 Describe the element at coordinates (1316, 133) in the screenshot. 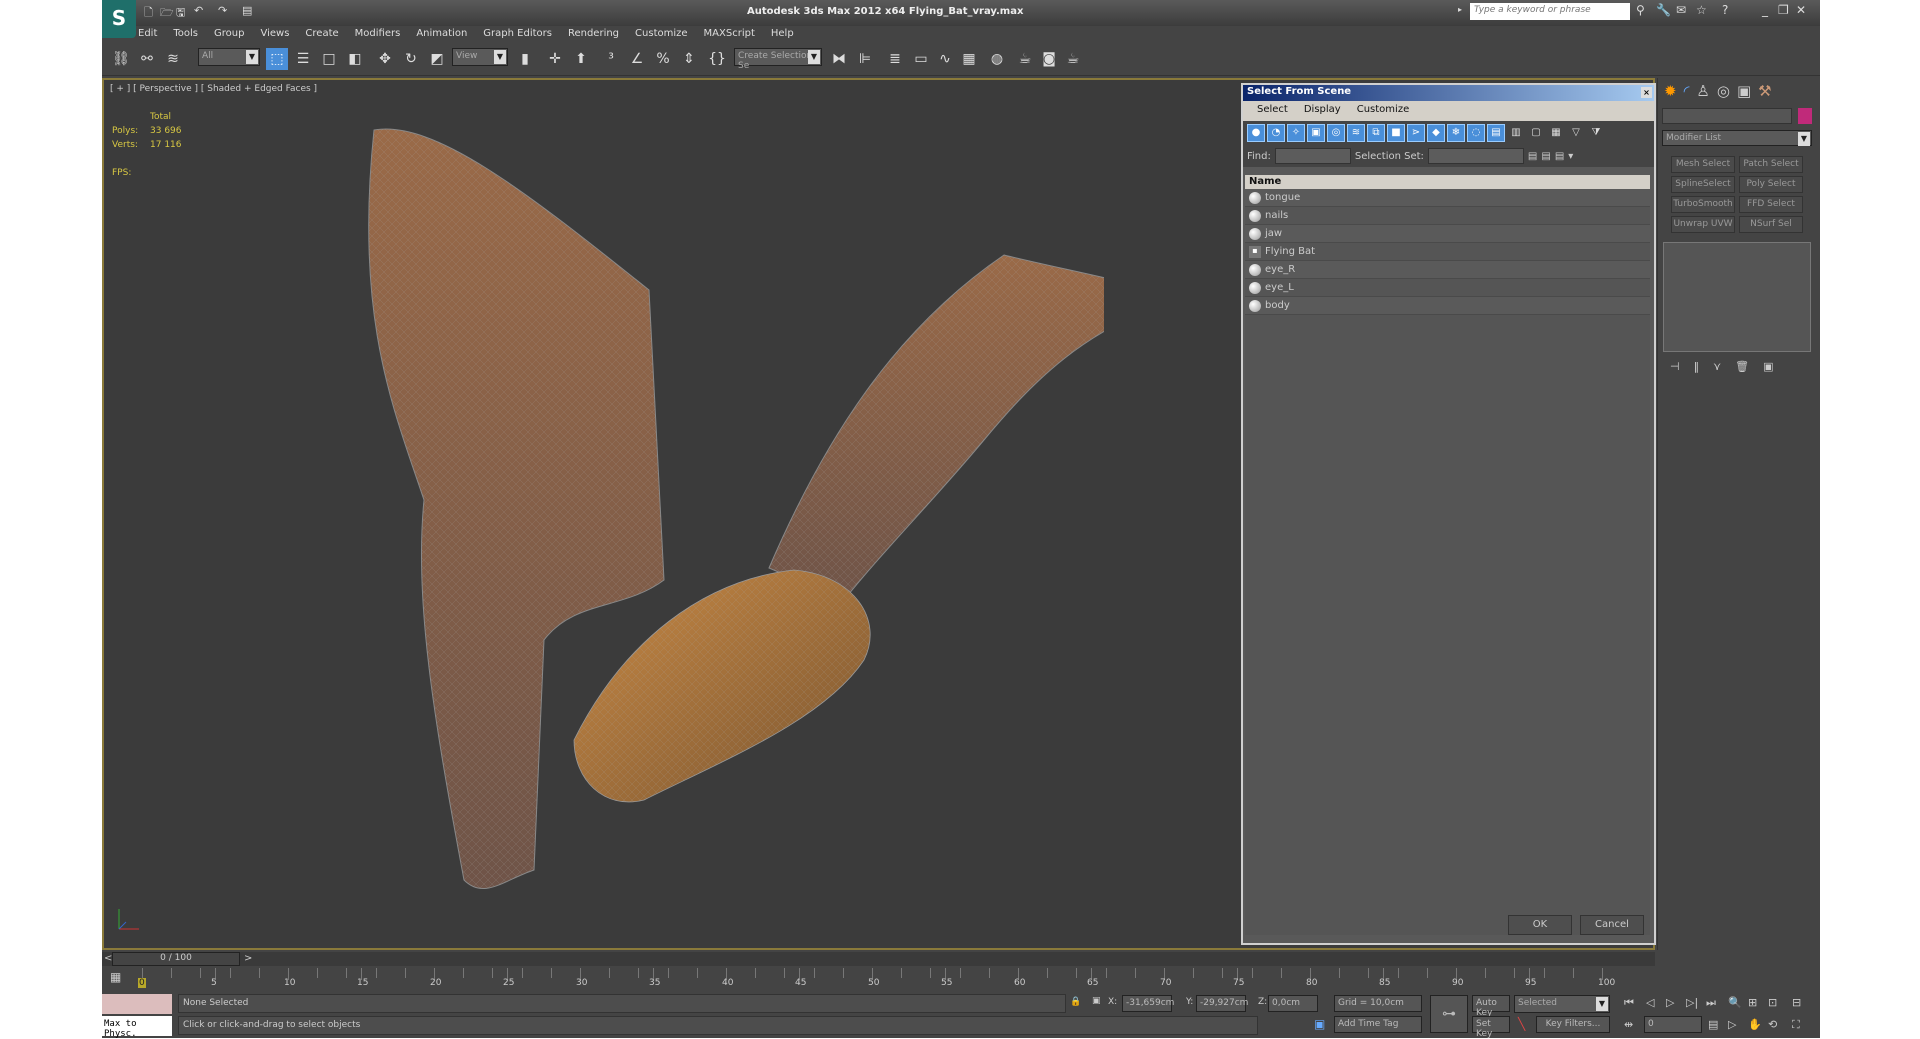

I see `display-cameras-icon: ▣` at that location.